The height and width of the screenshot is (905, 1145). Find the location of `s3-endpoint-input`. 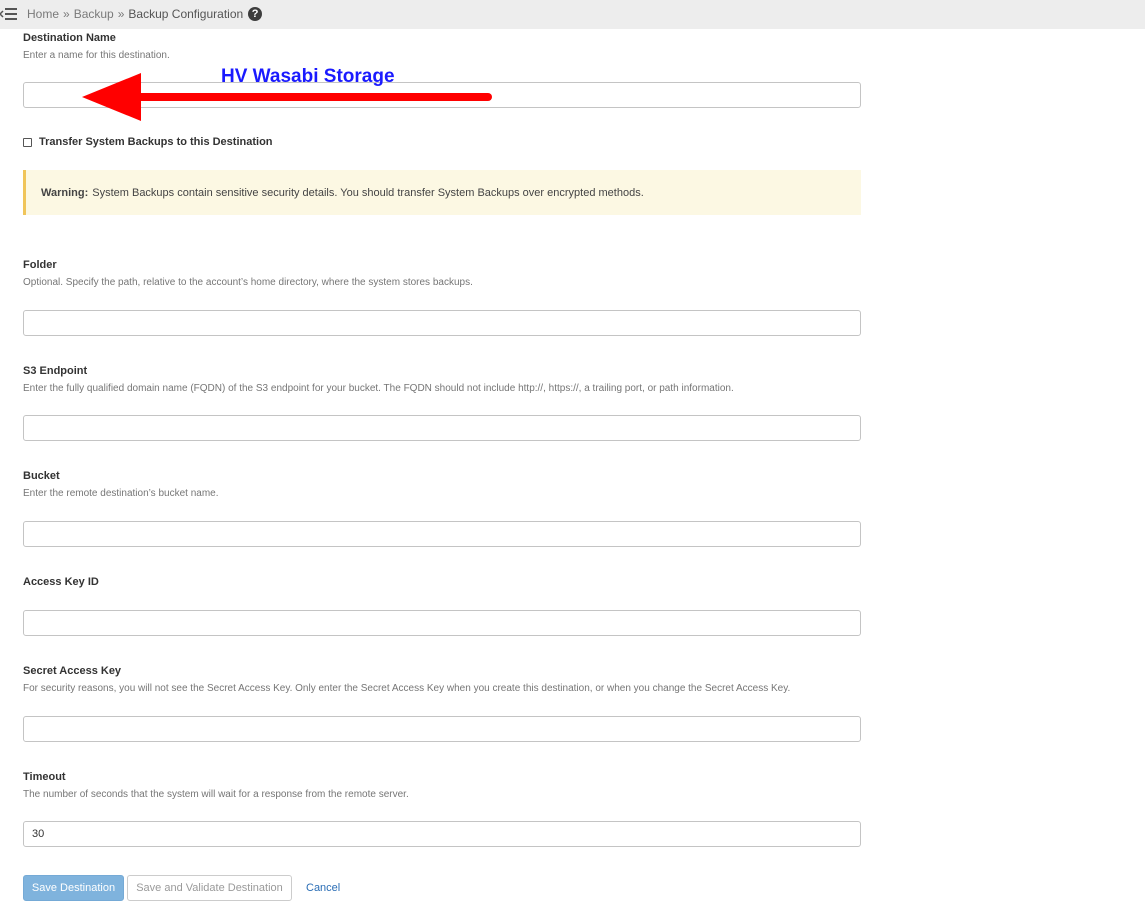

s3-endpoint-input is located at coordinates (442, 428).